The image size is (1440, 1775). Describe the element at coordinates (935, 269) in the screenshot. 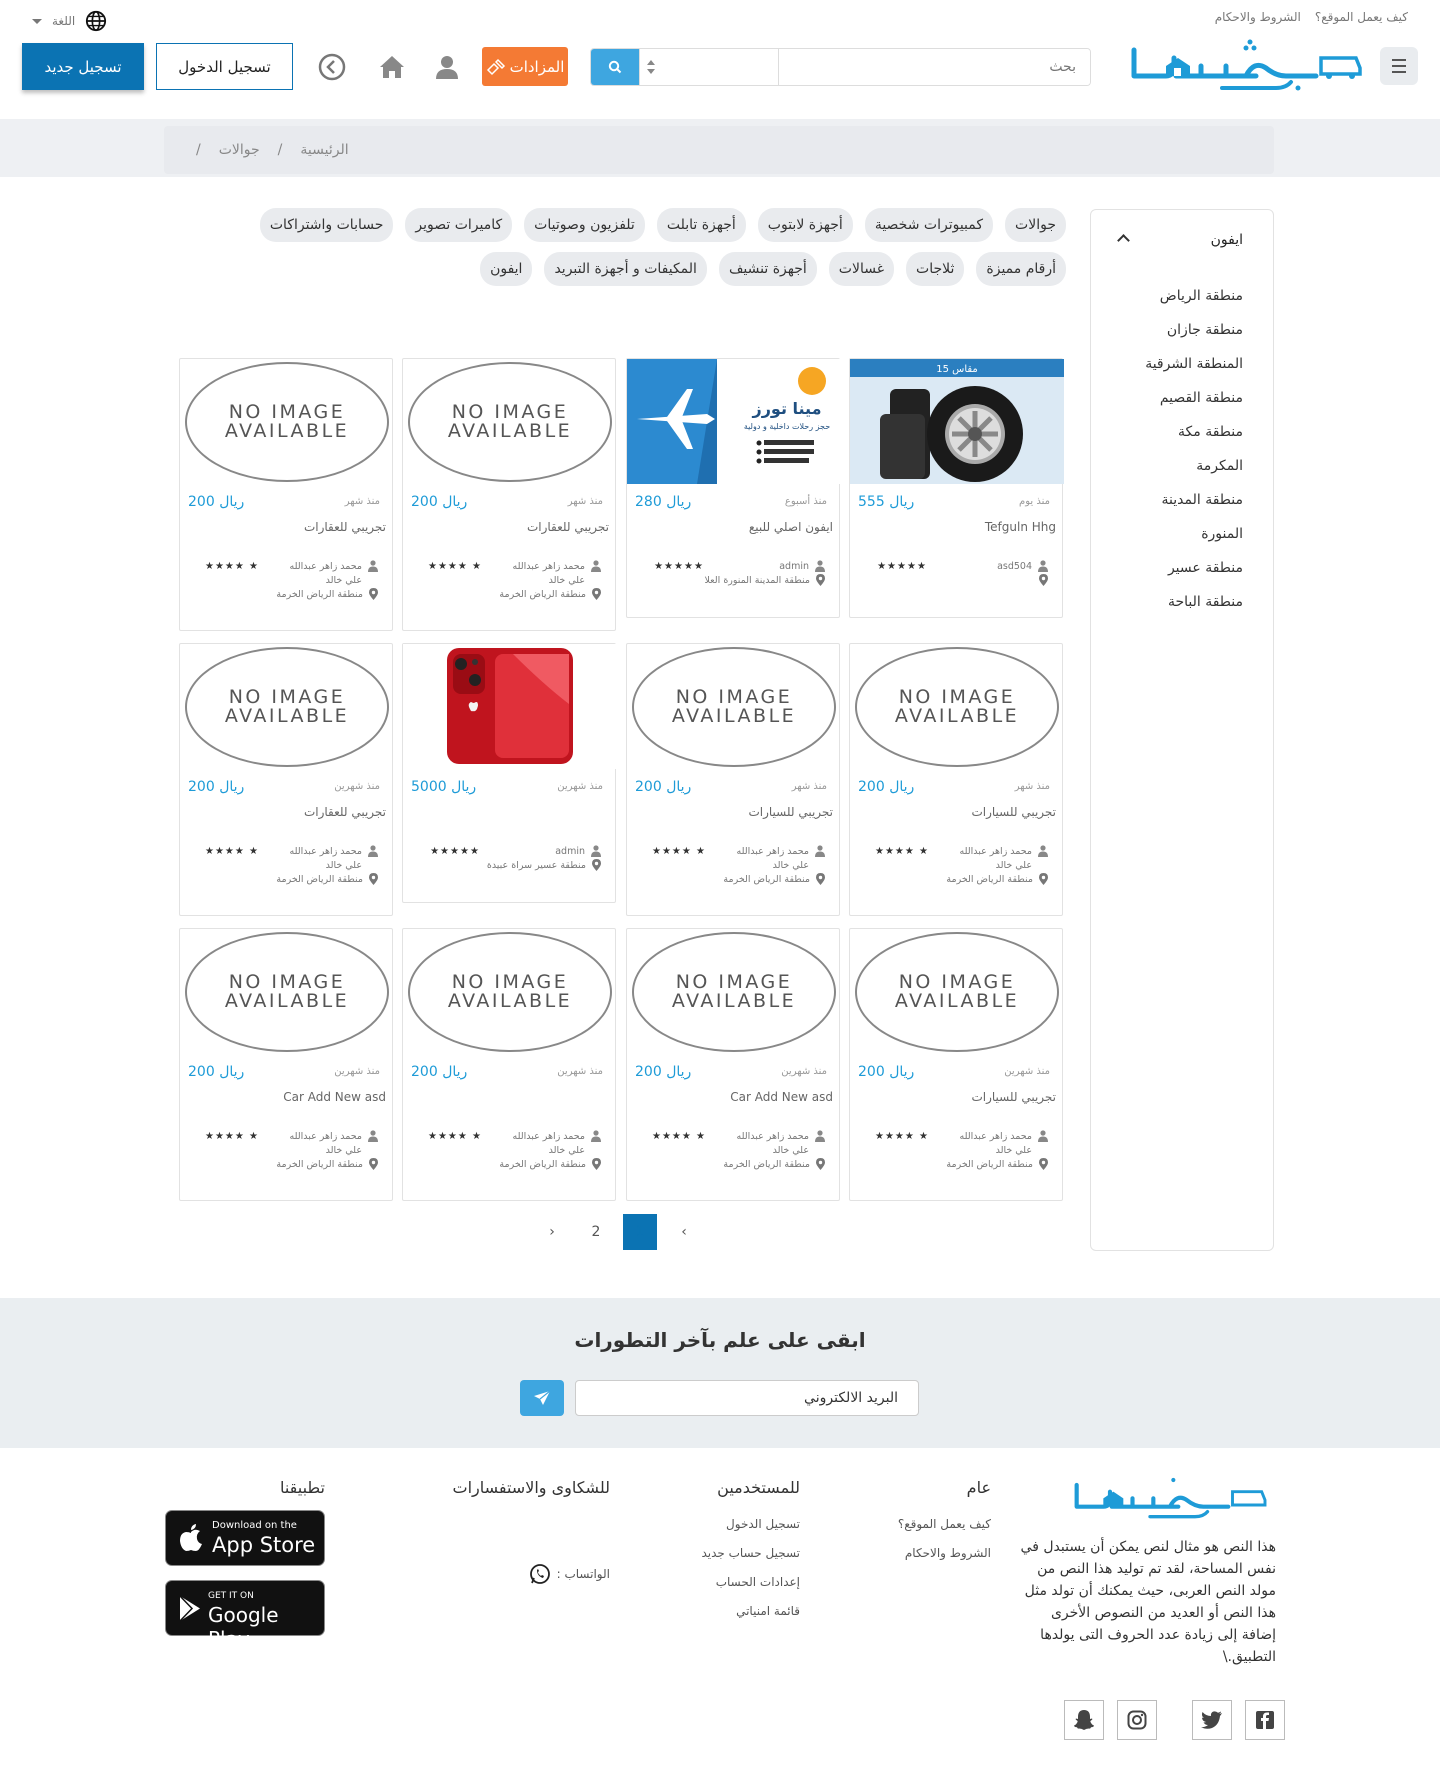

I see `category-chip: ثلاجات` at that location.